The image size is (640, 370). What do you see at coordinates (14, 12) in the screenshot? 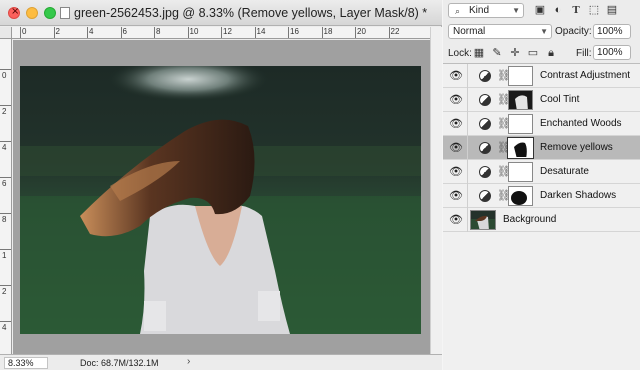
I see `close-button: ×` at bounding box center [14, 12].